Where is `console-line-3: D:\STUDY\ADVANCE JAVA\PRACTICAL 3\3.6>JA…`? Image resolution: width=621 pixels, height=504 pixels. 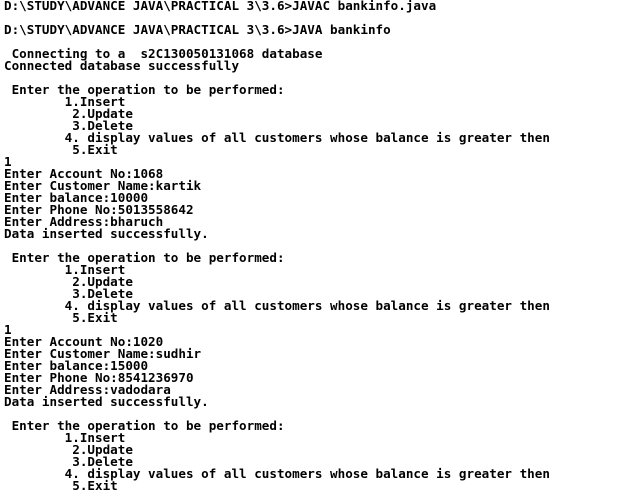 console-line-3: D:\STUDY\ADVANCE JAVA\PRACTICAL 3\3.6>JA… is located at coordinates (197, 29).